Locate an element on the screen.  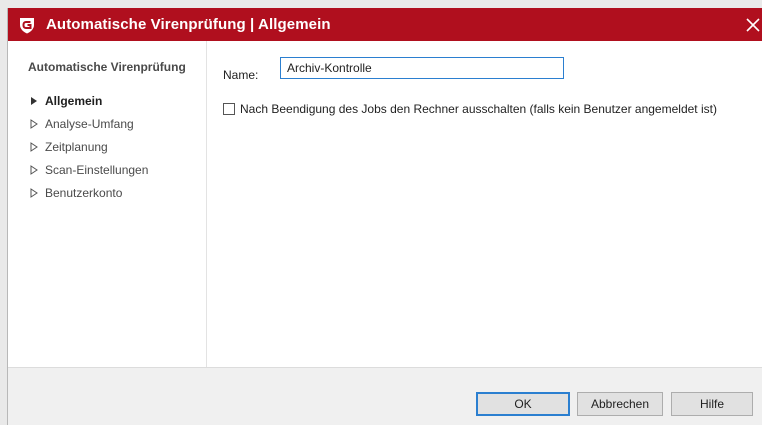
gdata-shield-logo-icon is located at coordinates (27, 25).